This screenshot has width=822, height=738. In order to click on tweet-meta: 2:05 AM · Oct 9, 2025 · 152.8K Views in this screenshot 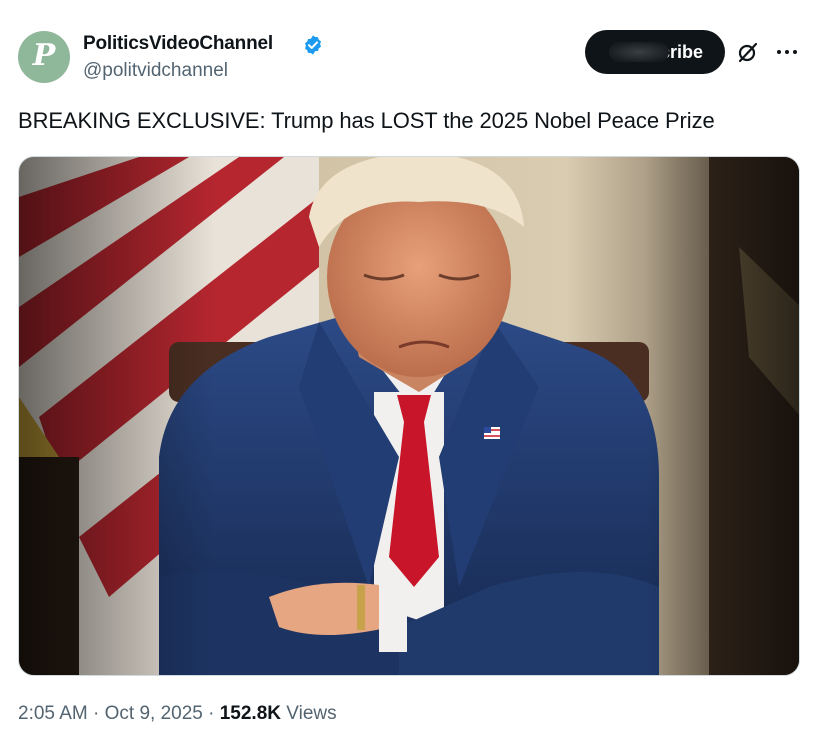, I will do `click(177, 714)`.